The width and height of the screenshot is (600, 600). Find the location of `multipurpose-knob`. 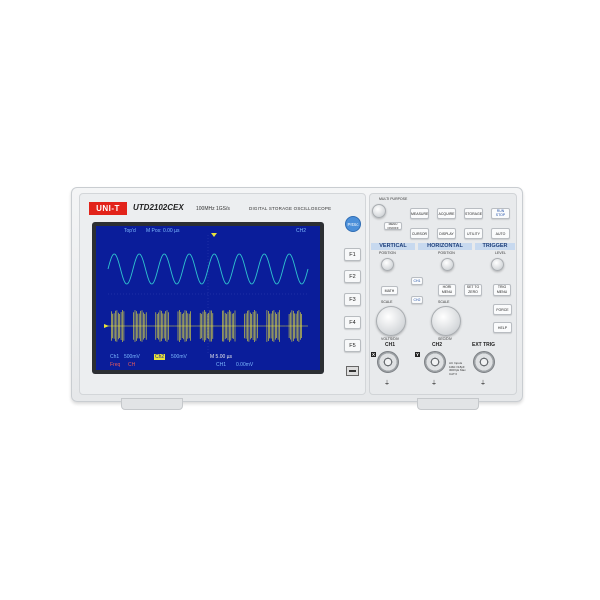

multipurpose-knob is located at coordinates (379, 211).